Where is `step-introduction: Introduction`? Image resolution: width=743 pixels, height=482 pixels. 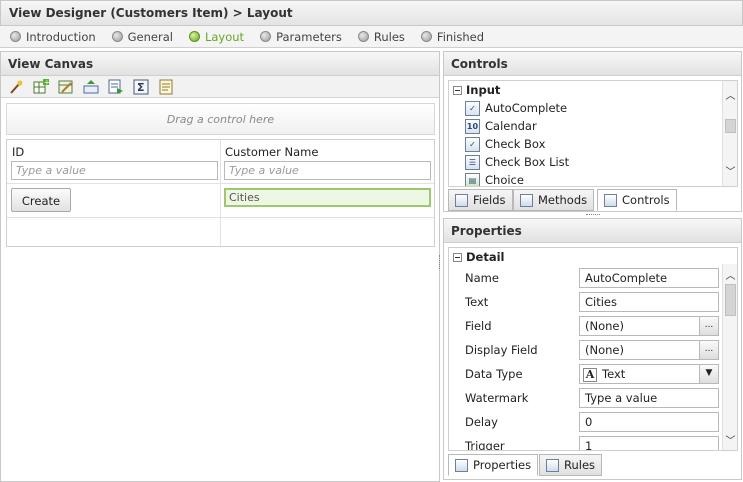 step-introduction: Introduction is located at coordinates (53, 37).